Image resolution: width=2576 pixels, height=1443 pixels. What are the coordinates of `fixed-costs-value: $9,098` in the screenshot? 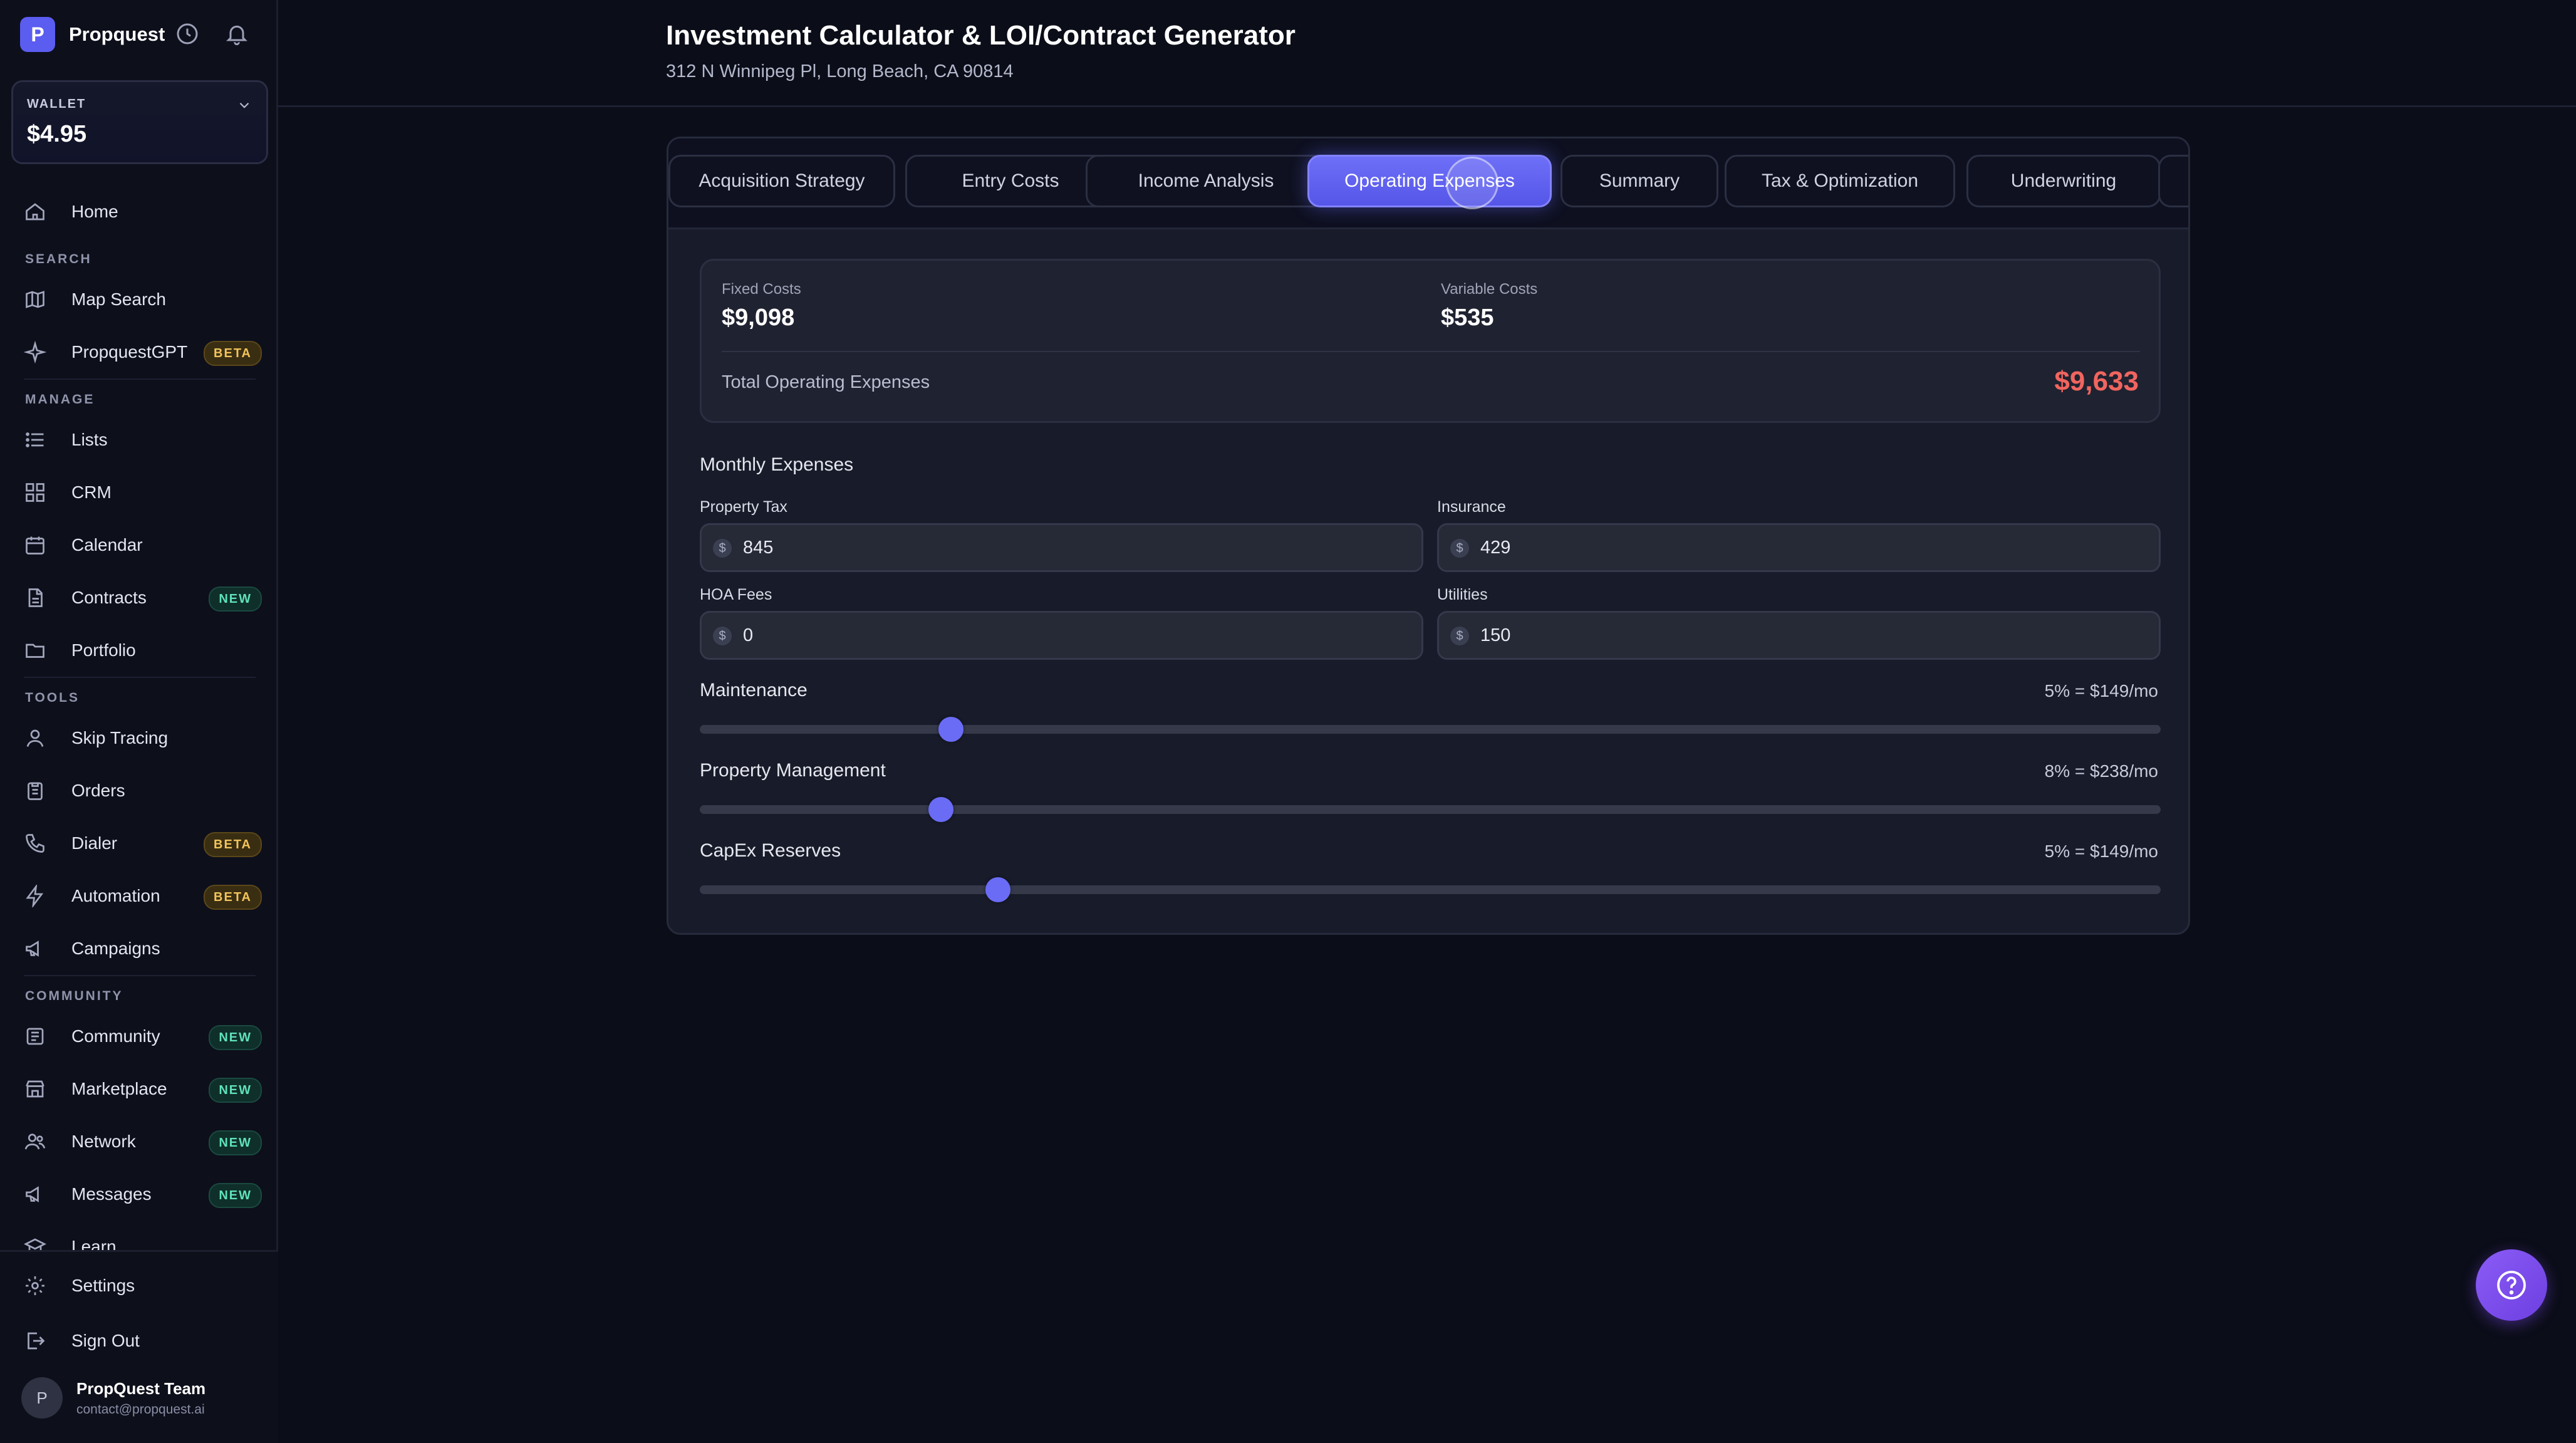 It's located at (758, 318).